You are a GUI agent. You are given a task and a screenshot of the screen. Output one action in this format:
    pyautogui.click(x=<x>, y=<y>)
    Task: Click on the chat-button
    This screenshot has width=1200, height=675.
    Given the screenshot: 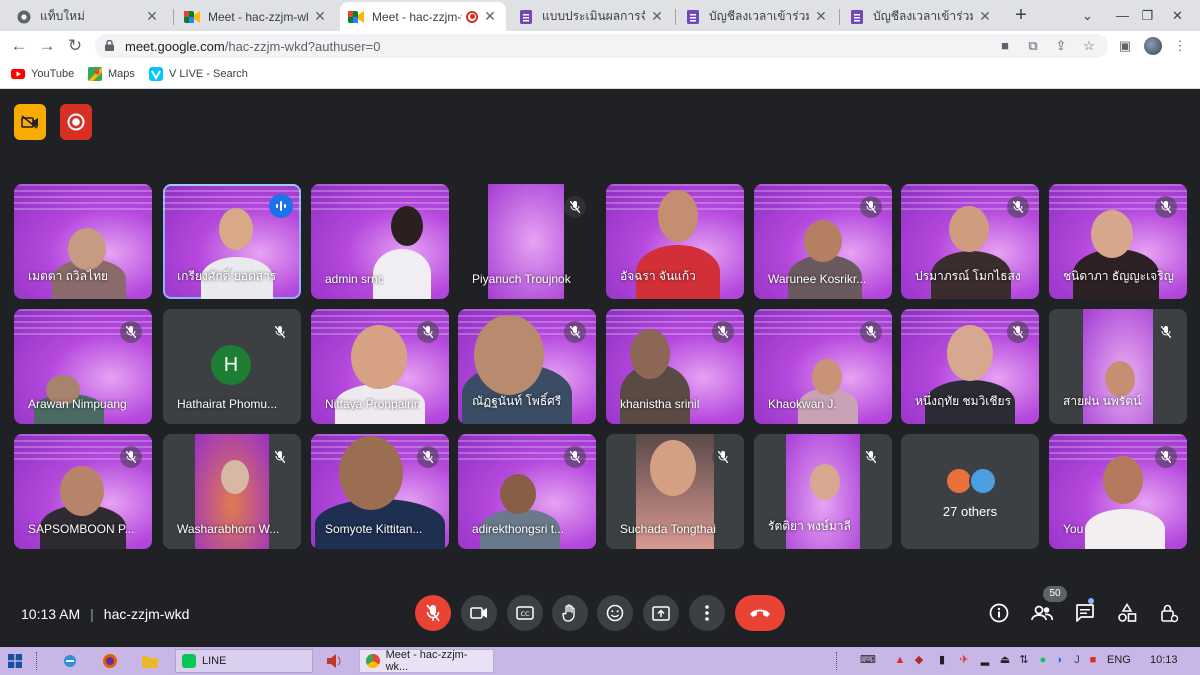 What is the action you would take?
    pyautogui.click(x=1085, y=613)
    